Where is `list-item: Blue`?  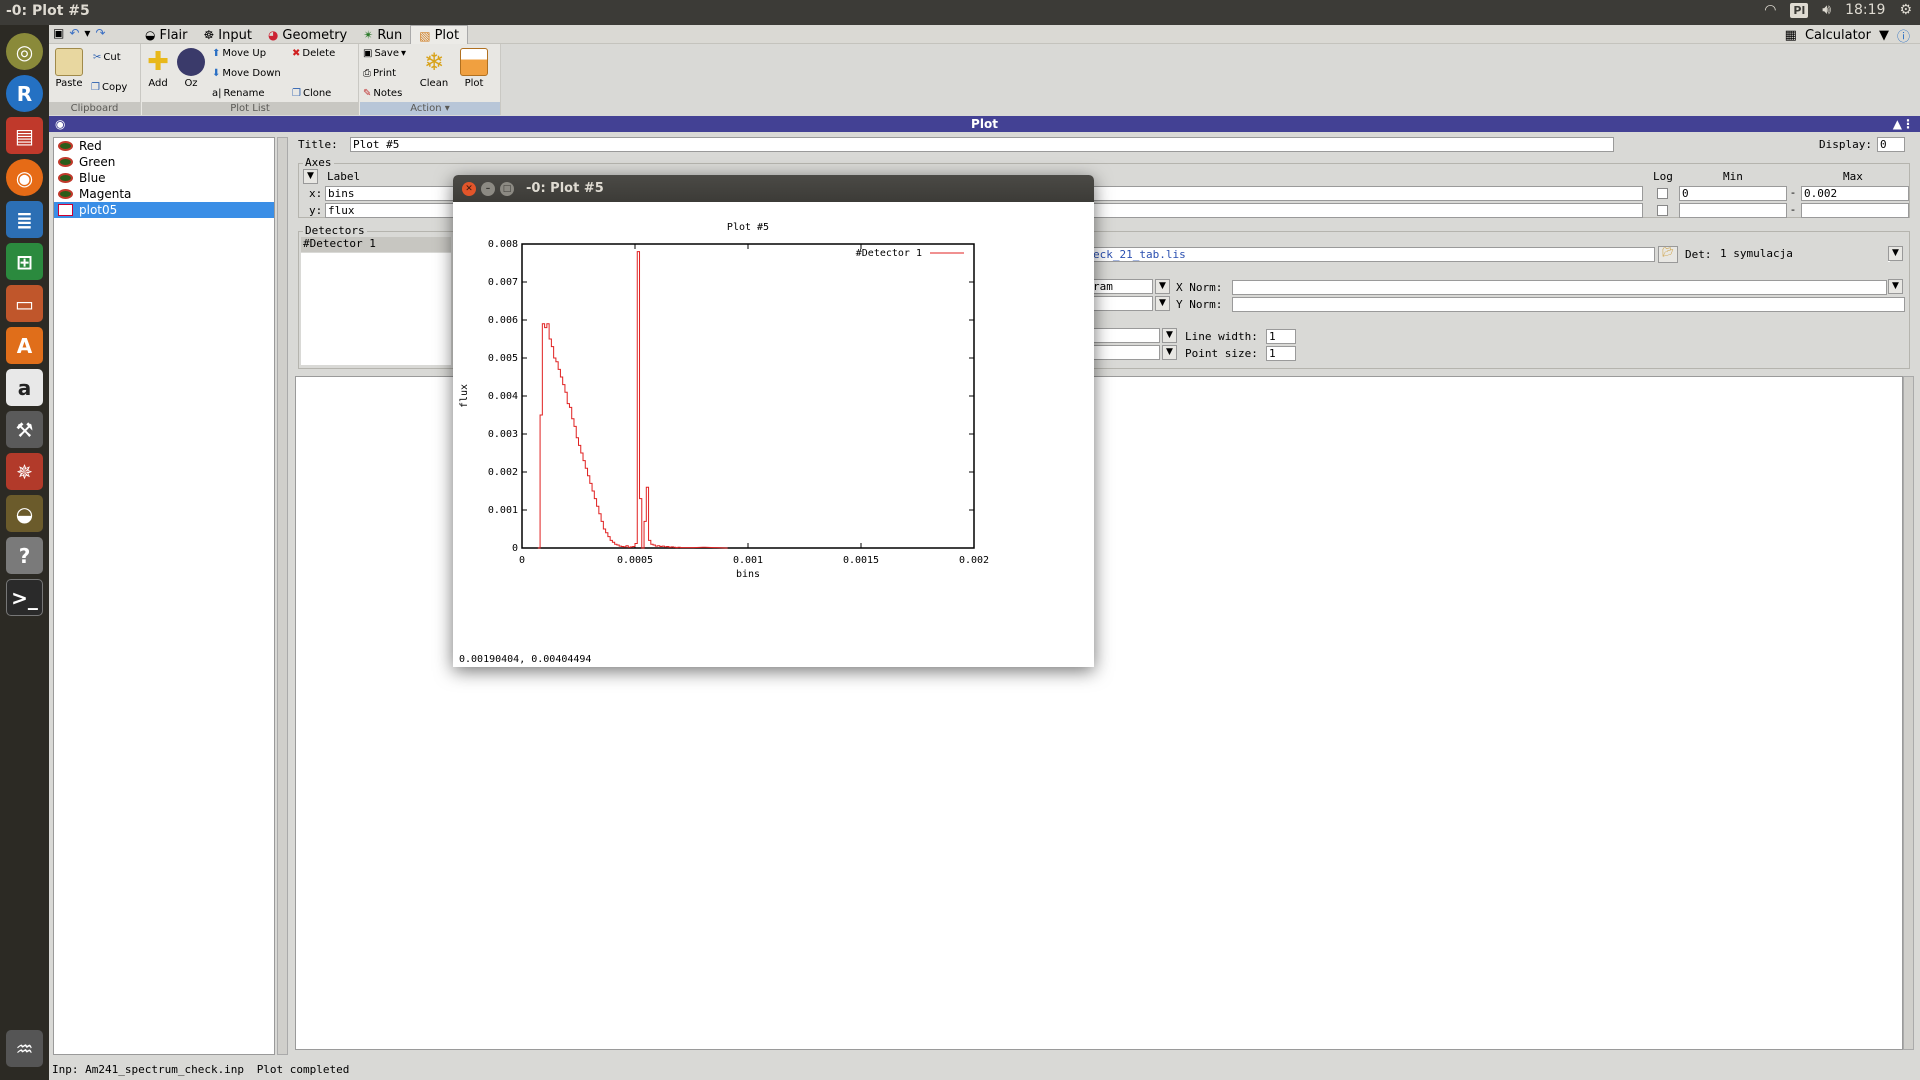
list-item: Blue is located at coordinates (164, 178).